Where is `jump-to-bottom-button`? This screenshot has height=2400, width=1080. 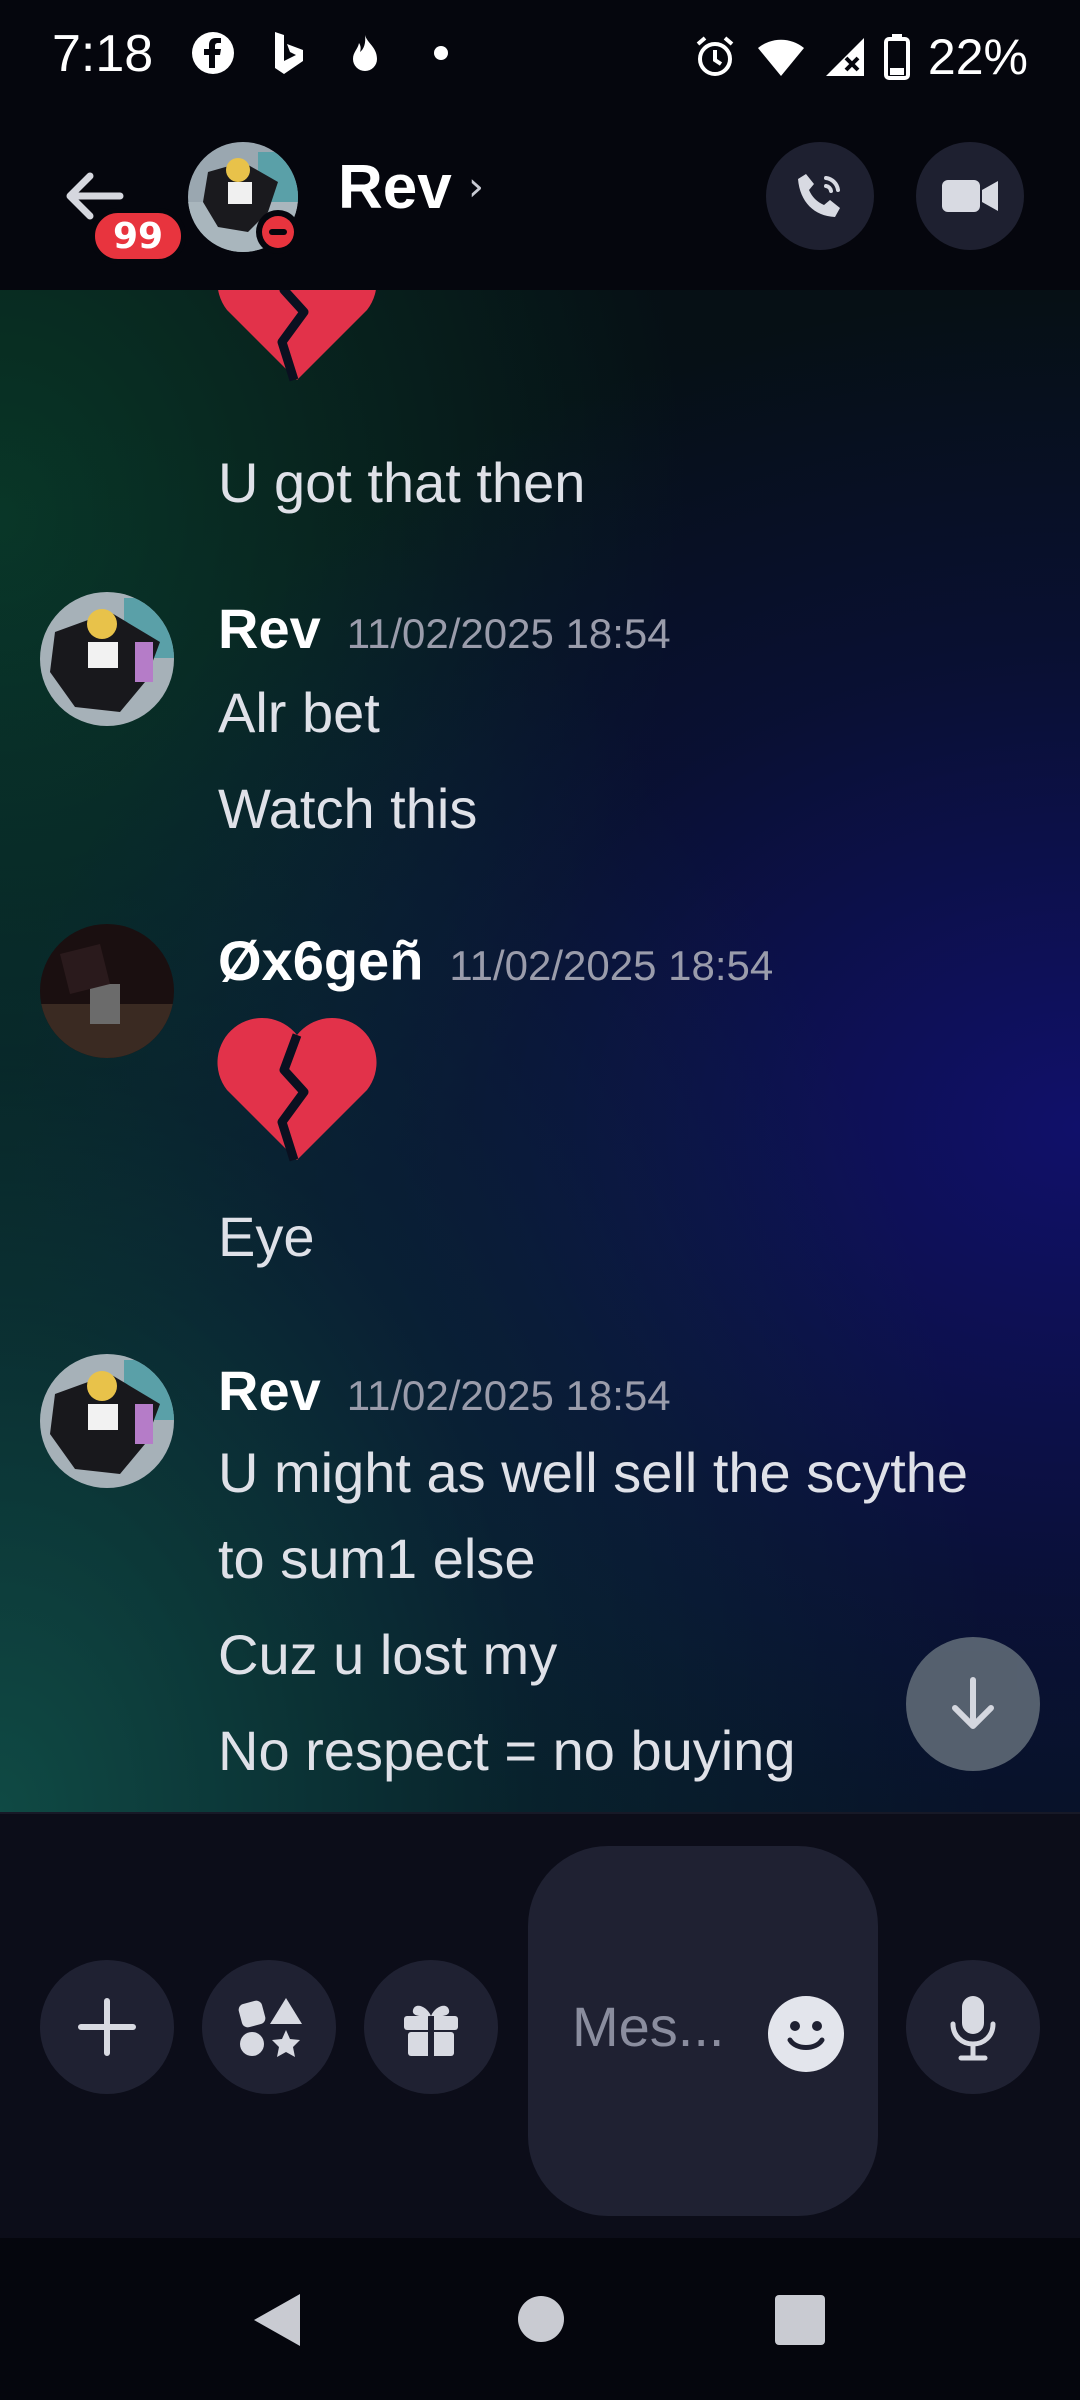 jump-to-bottom-button is located at coordinates (973, 1704).